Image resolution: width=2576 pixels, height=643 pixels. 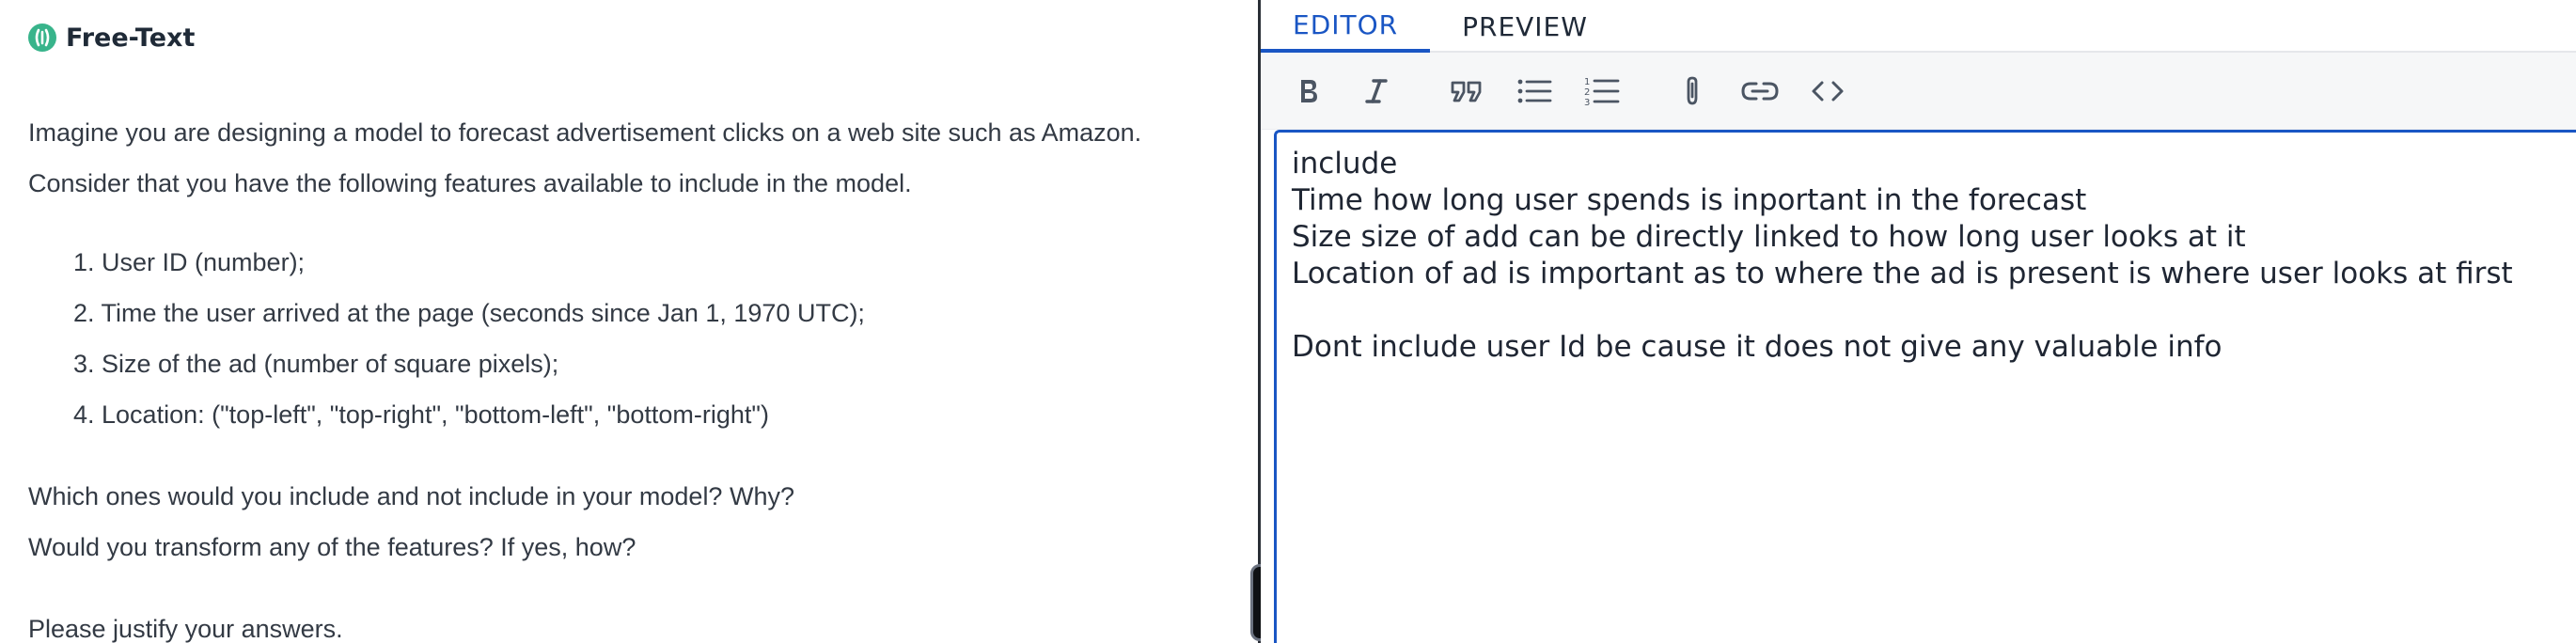 What do you see at coordinates (1587, 102) in the screenshot?
I see `svg-text: 3` at bounding box center [1587, 102].